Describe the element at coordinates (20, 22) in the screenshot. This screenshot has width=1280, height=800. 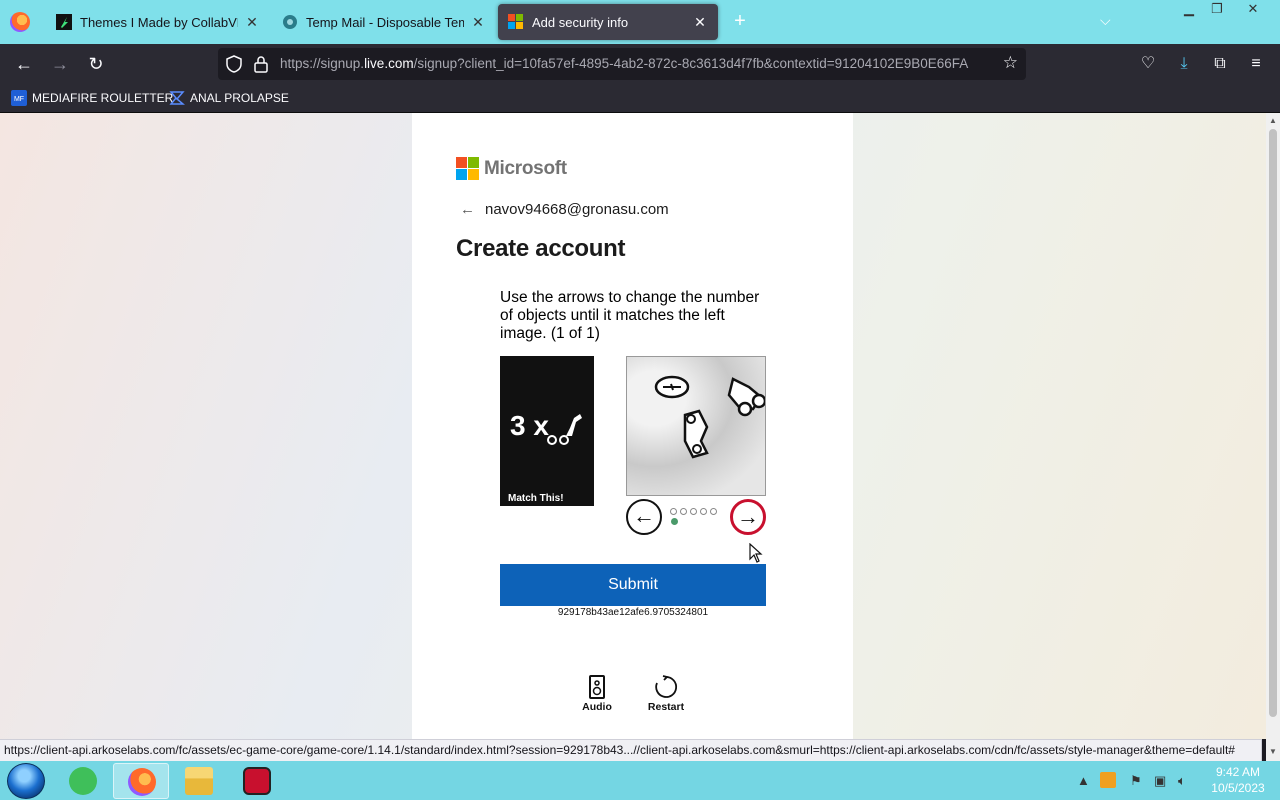
I see `firefox-icon` at that location.